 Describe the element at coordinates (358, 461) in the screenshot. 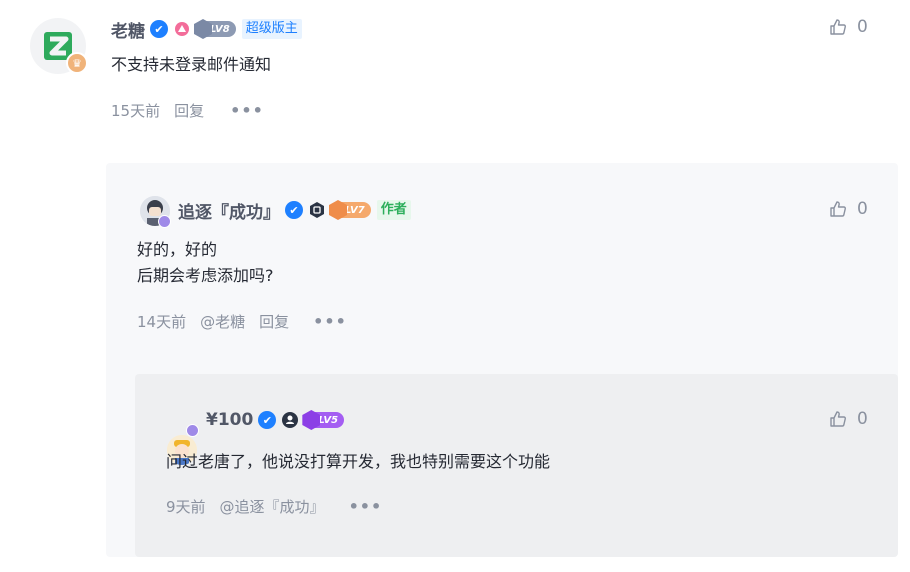

I see `reply-content: 问过老唐了，他说没打算开发，我也特别需要这个功能` at that location.